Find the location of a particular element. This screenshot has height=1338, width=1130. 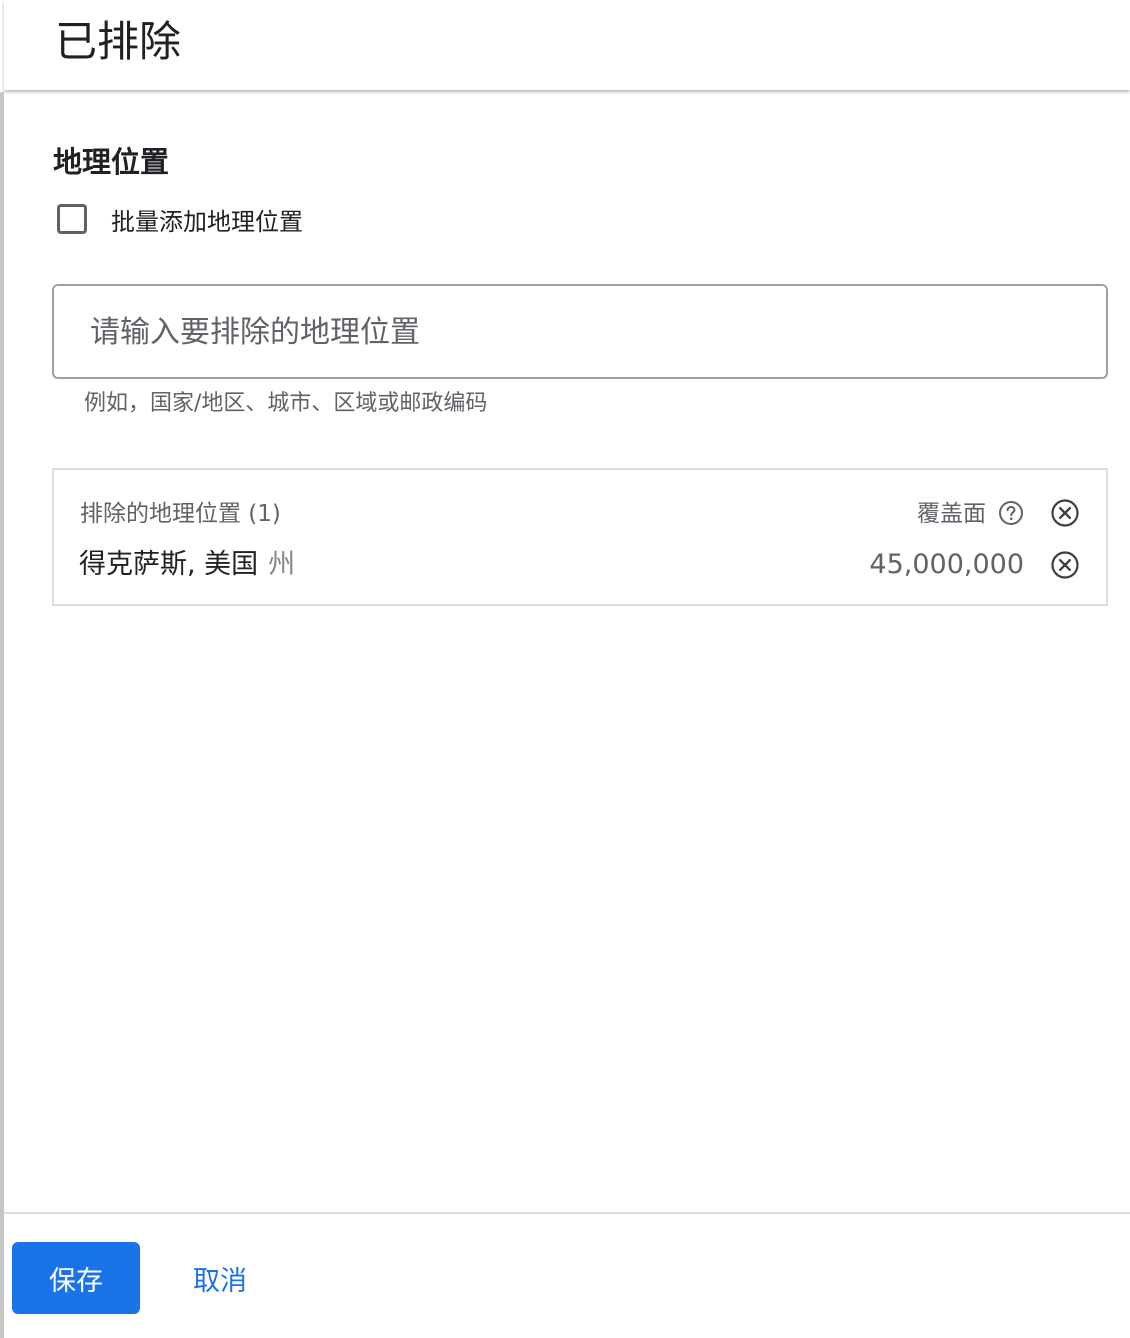

search-hint: 例如，国家/地区、城市、区域或邮政编码 is located at coordinates (286, 403).